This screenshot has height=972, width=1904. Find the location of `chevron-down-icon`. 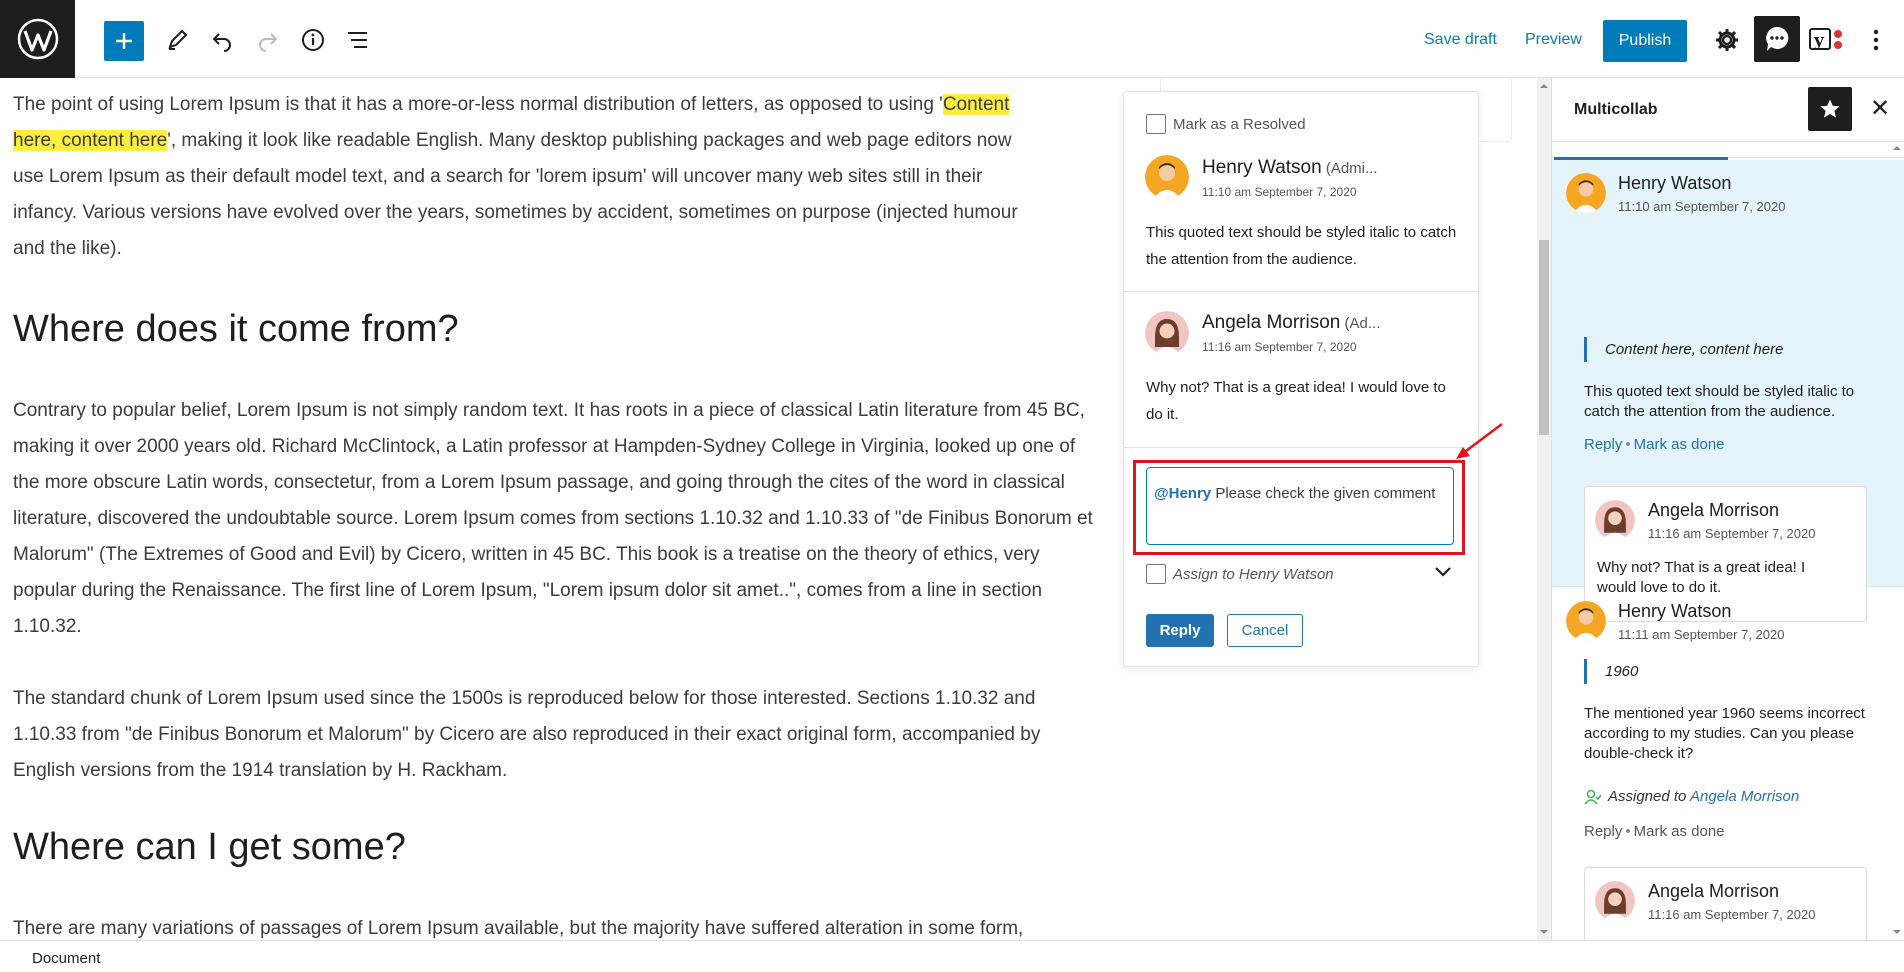

chevron-down-icon is located at coordinates (1443, 572).